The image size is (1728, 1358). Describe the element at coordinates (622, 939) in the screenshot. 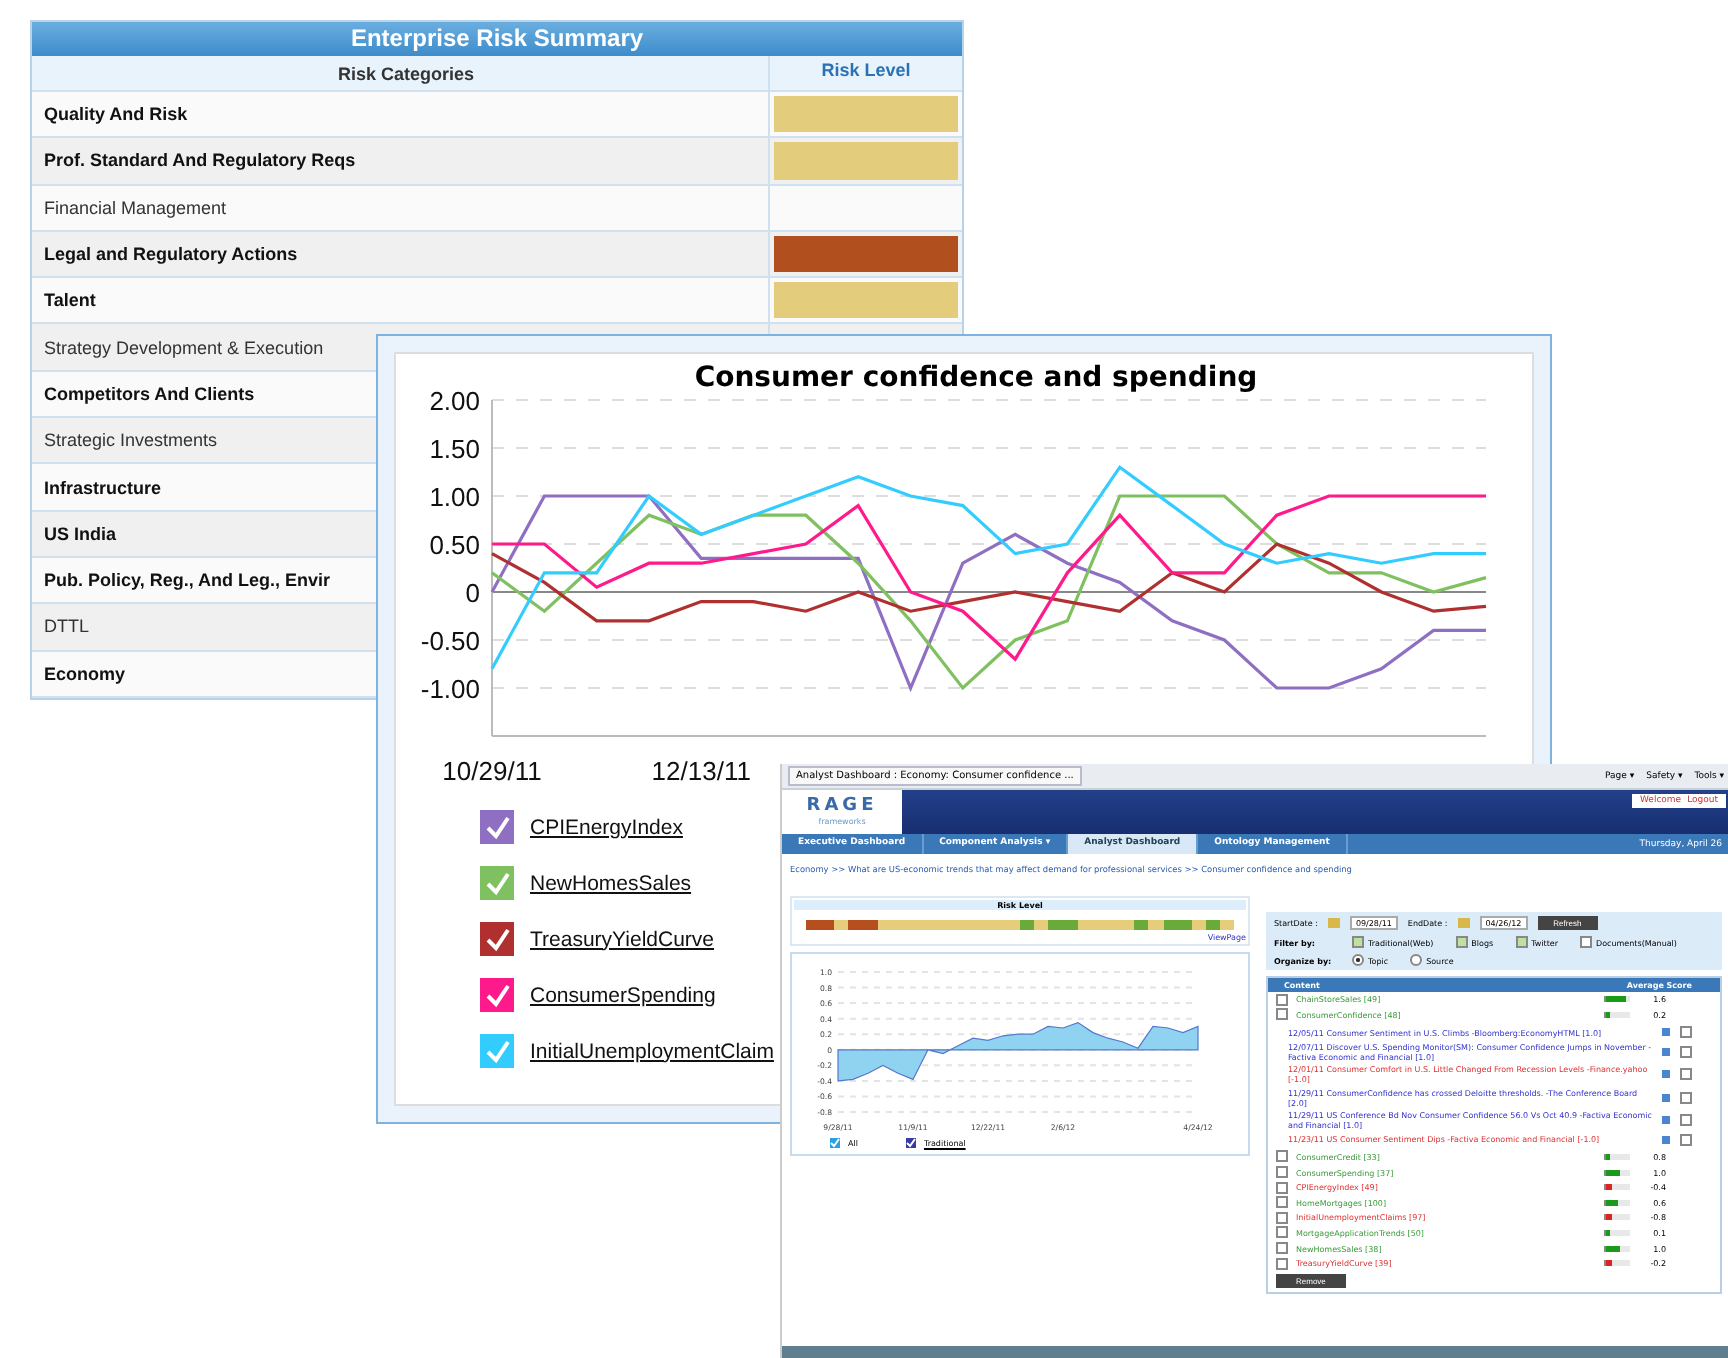

I see `legend-link: TreasuryYieldCurve` at that location.